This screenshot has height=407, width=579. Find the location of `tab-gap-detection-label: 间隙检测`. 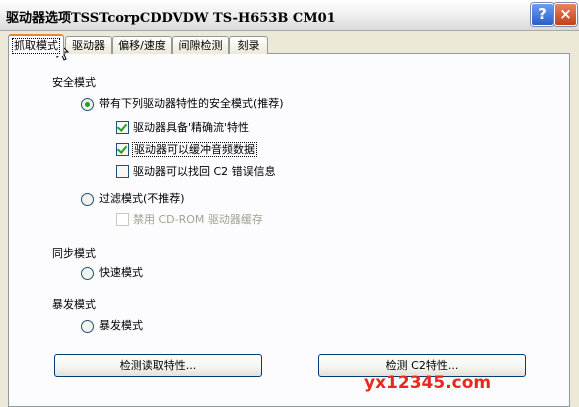

tab-gap-detection-label: 间隙检测 is located at coordinates (200, 45).